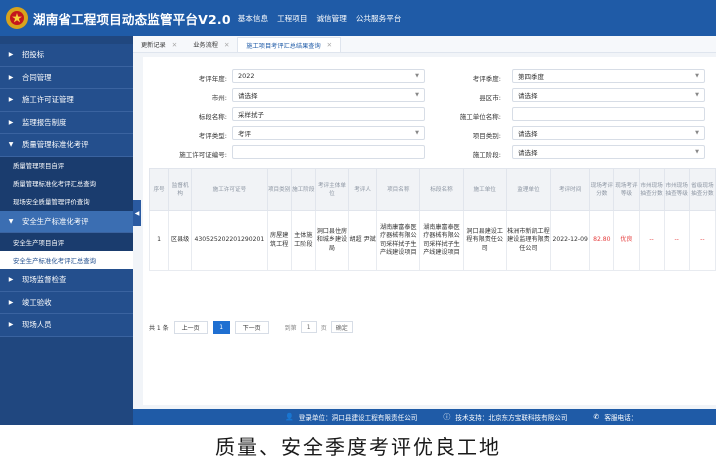 Image resolution: width=716 pixels, height=465 pixels. Describe the element at coordinates (608, 76) in the screenshot. I see `season-select: 第四季度 ▼` at that location.